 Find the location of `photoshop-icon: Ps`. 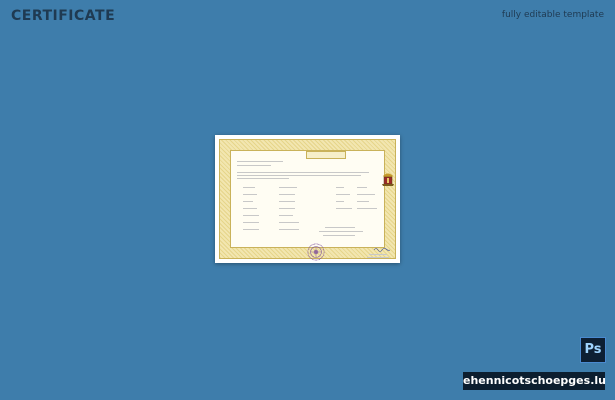

photoshop-icon: Ps is located at coordinates (593, 350).